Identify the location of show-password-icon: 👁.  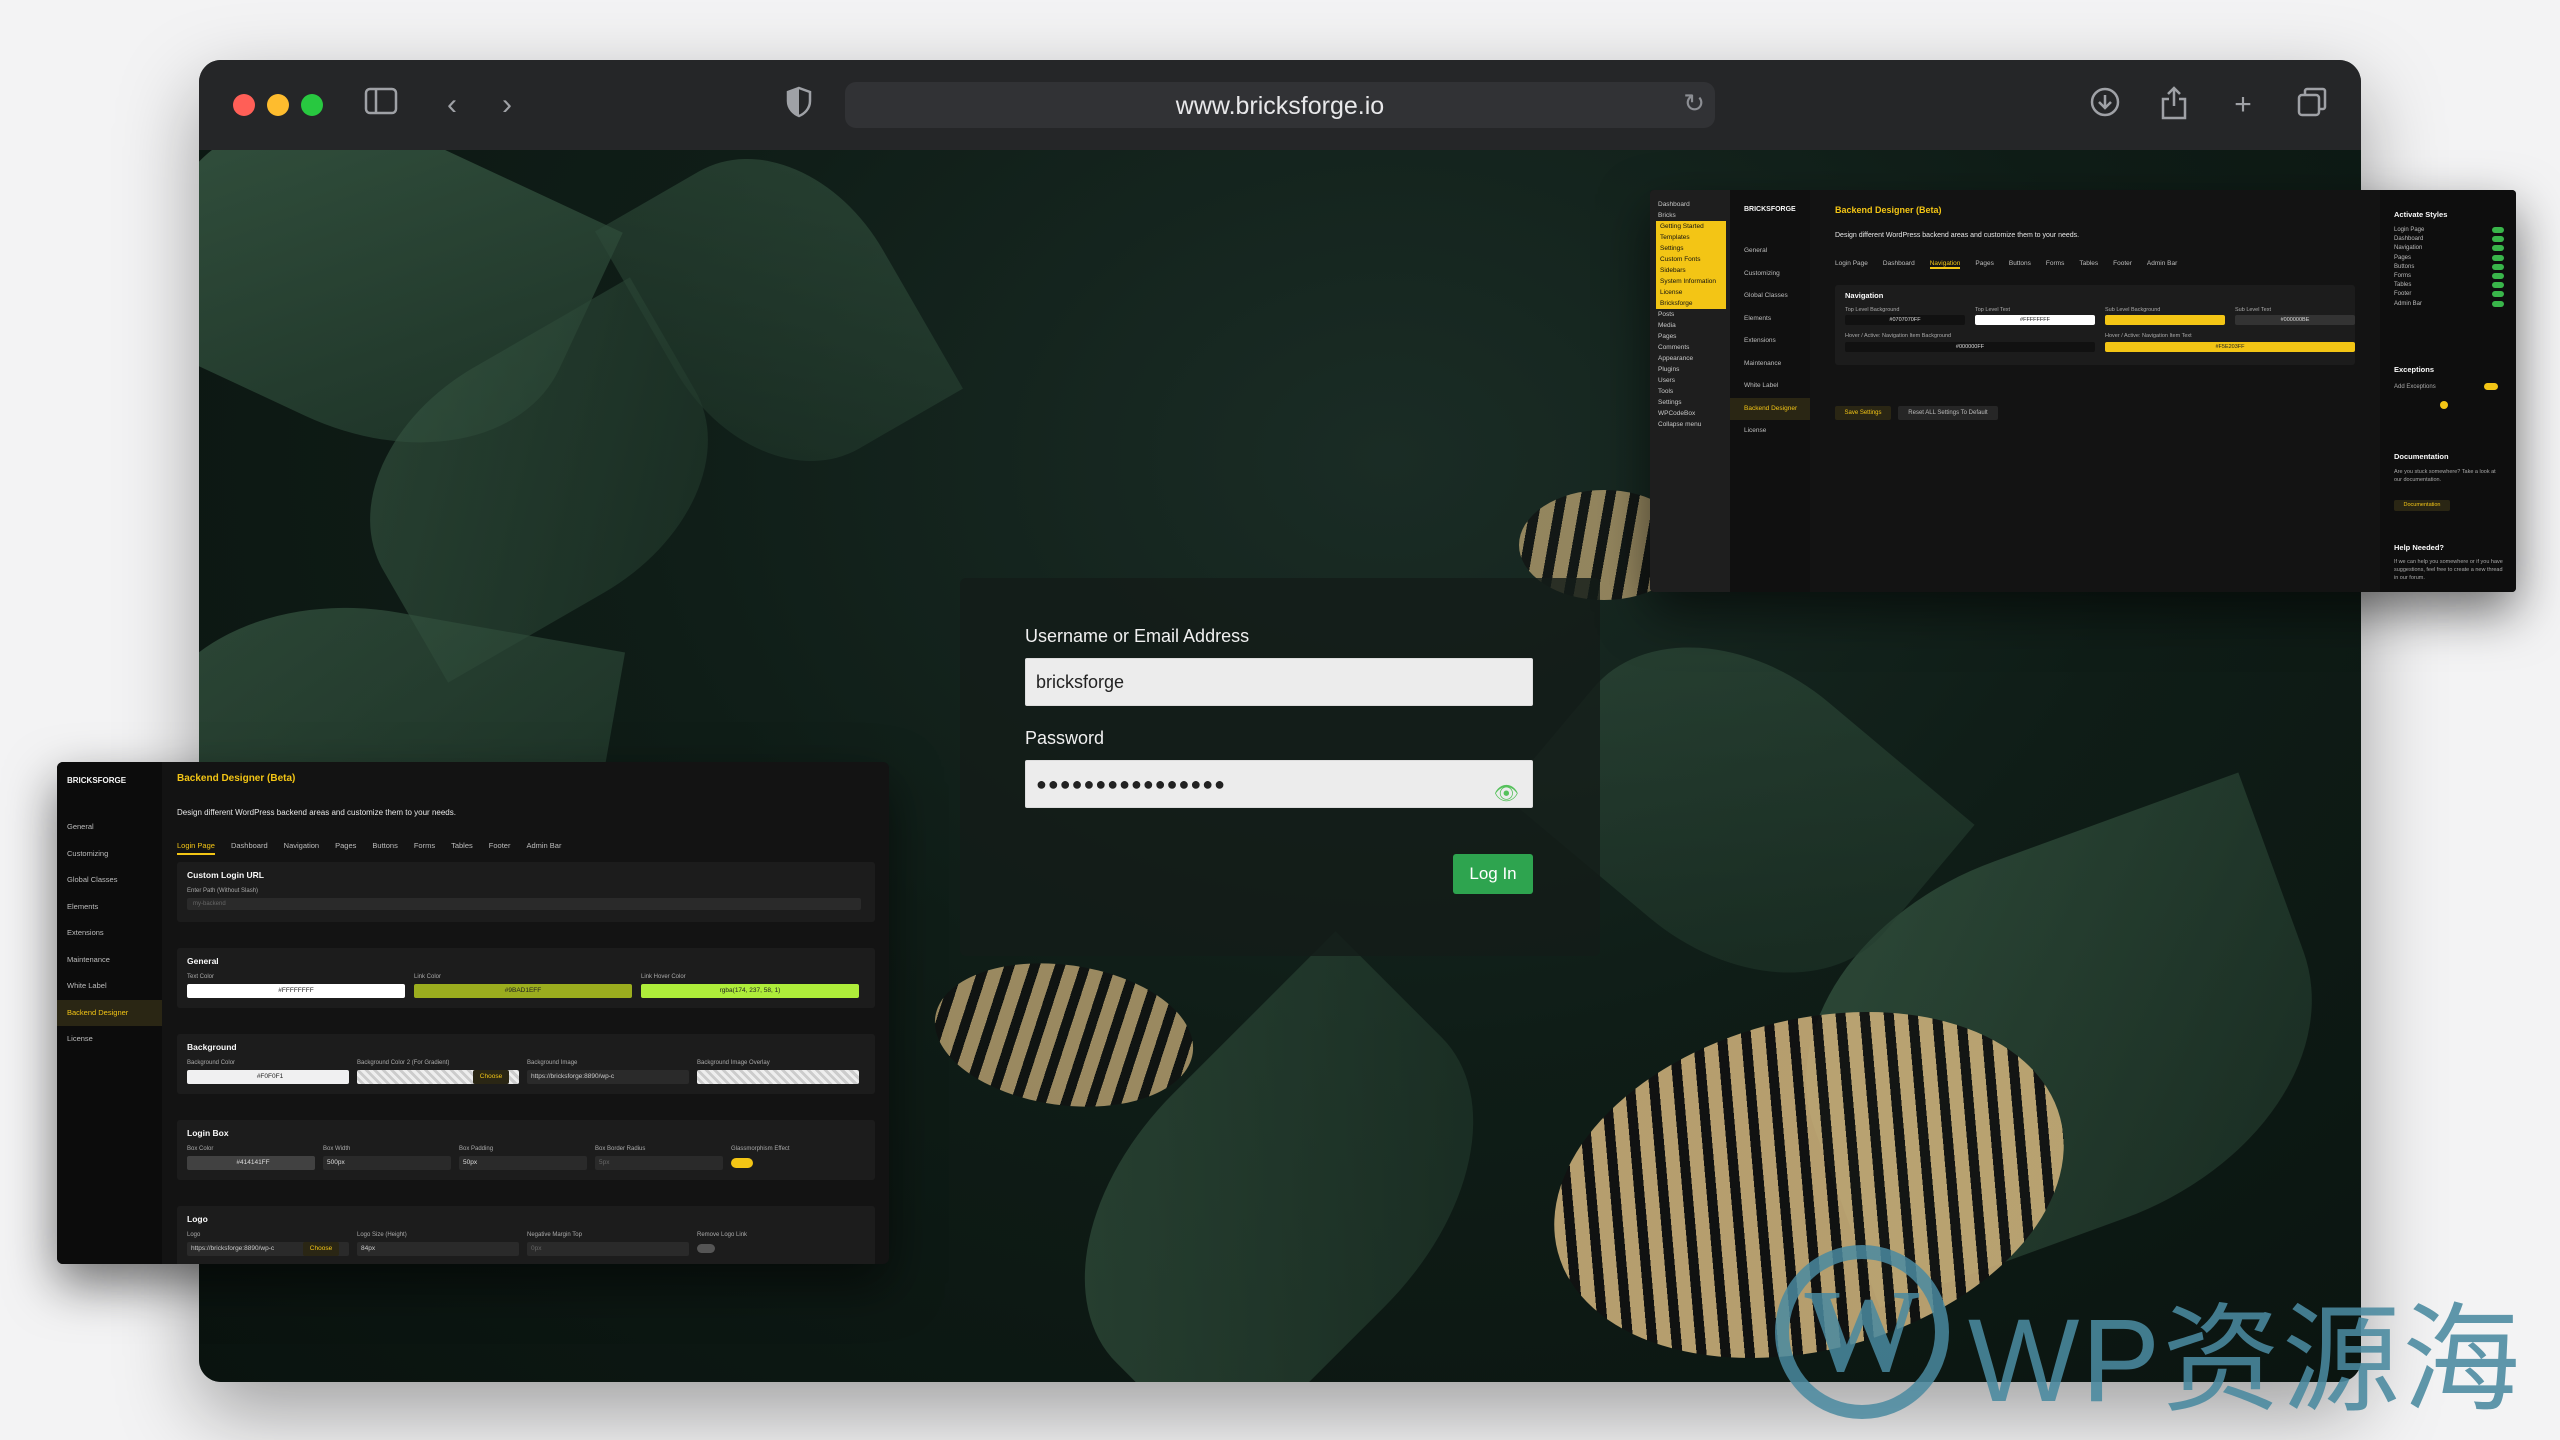
(1507, 794).